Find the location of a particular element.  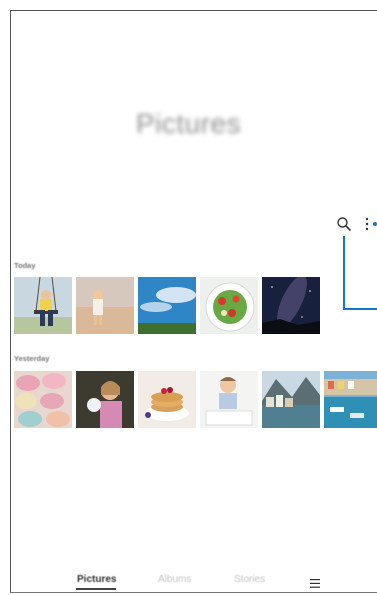

more-options-icon is located at coordinates (367, 224).